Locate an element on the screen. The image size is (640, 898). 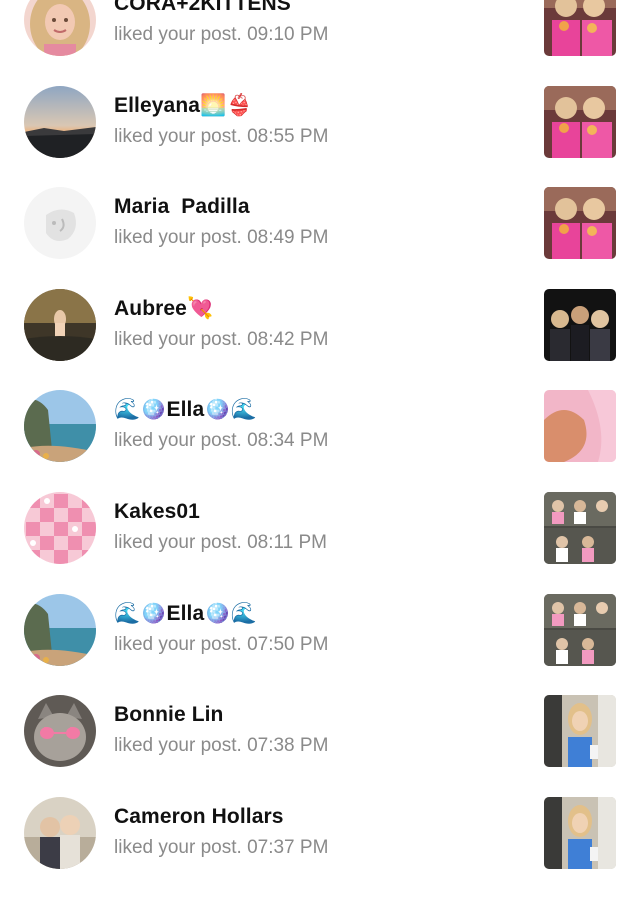
notification-text: liked your post. 07:38 PM is located at coordinates (221, 746).